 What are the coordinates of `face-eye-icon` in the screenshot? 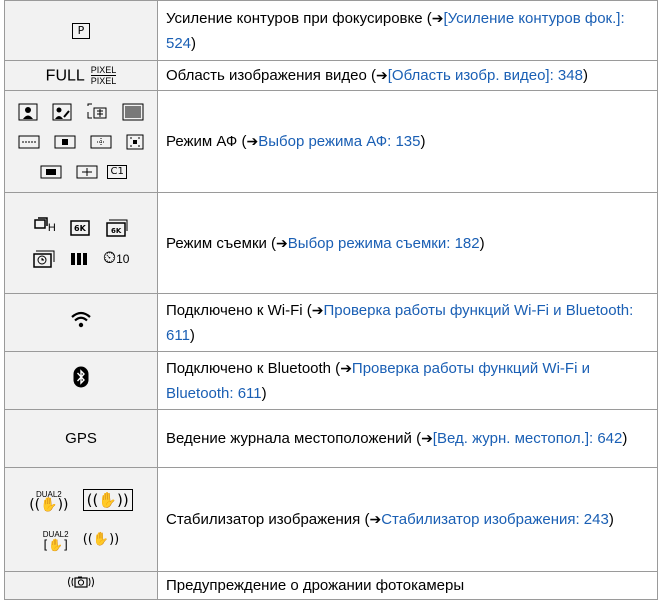 It's located at (28, 112).